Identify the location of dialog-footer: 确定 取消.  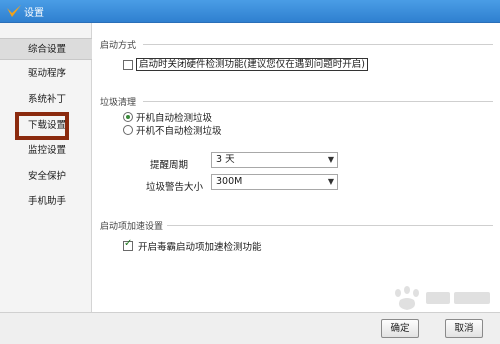
(250, 328).